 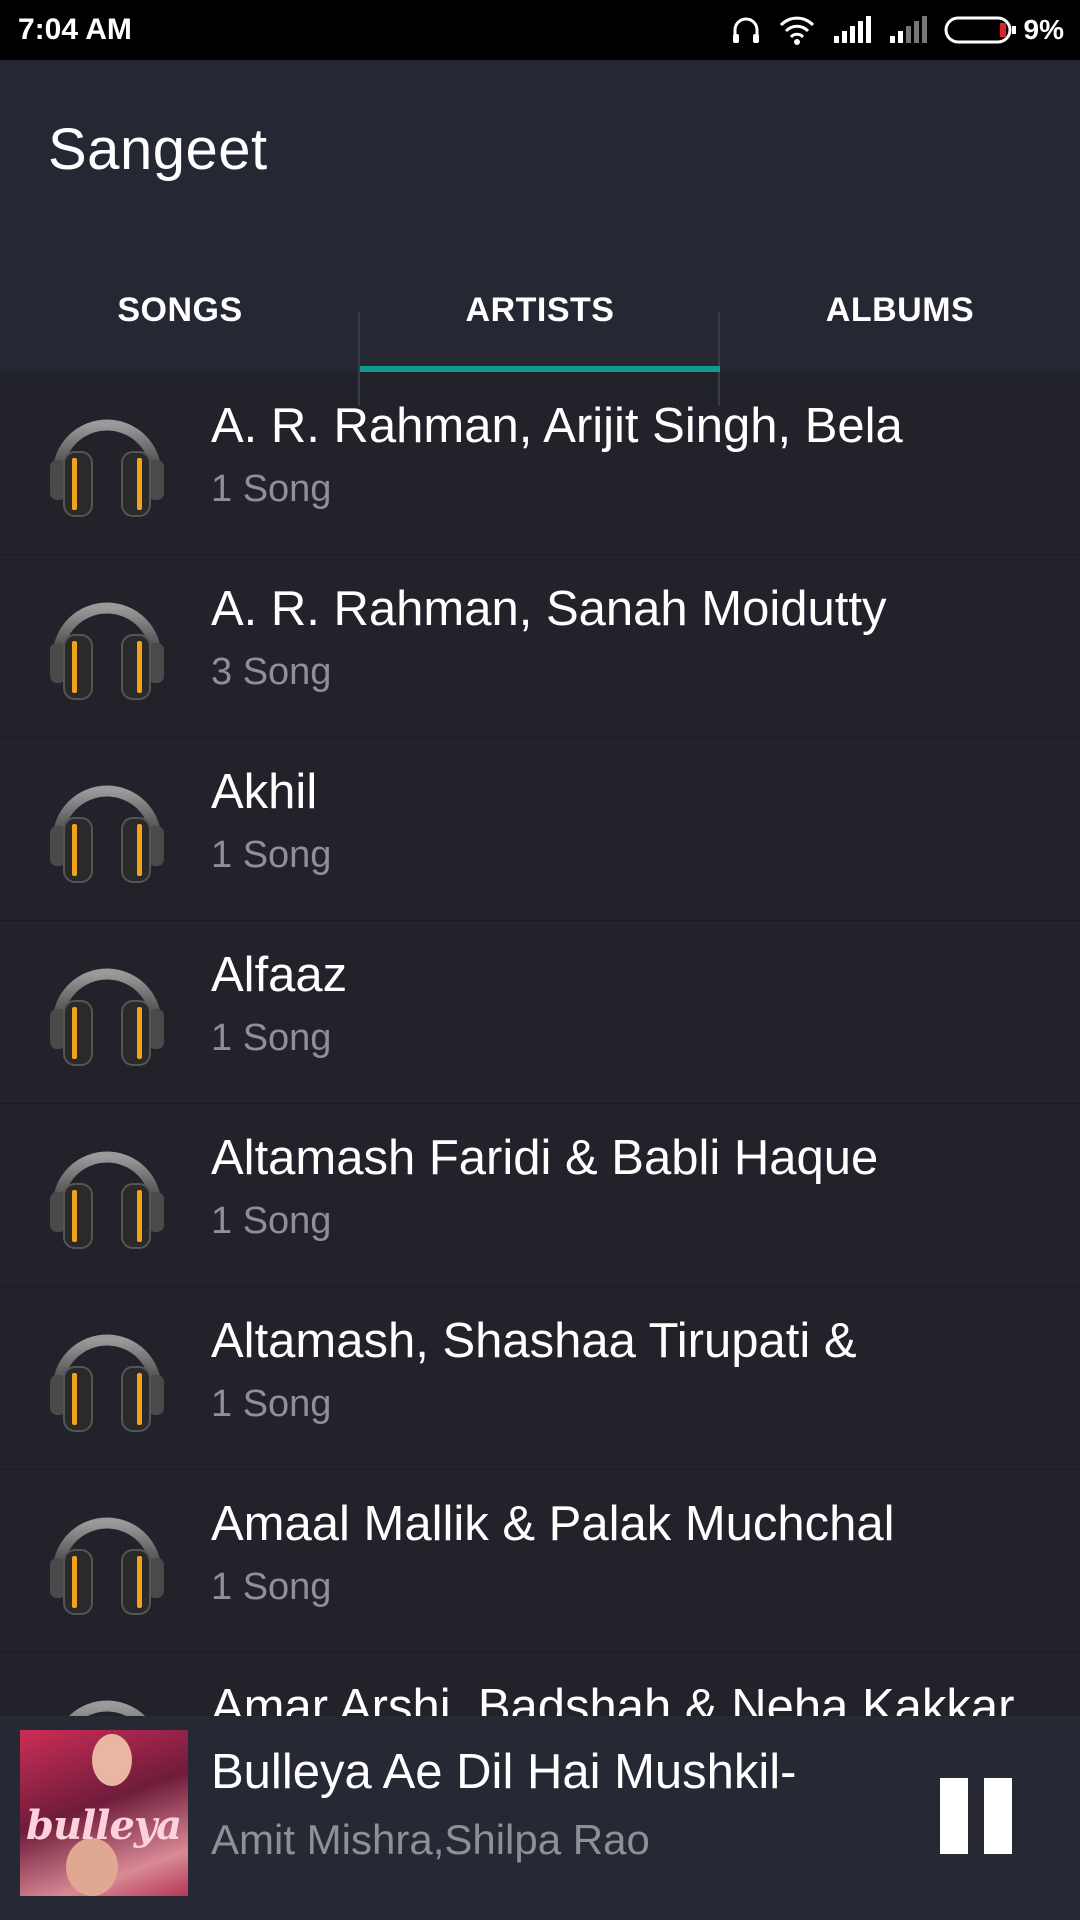 I want to click on signal-icon, so click(x=852, y=30).